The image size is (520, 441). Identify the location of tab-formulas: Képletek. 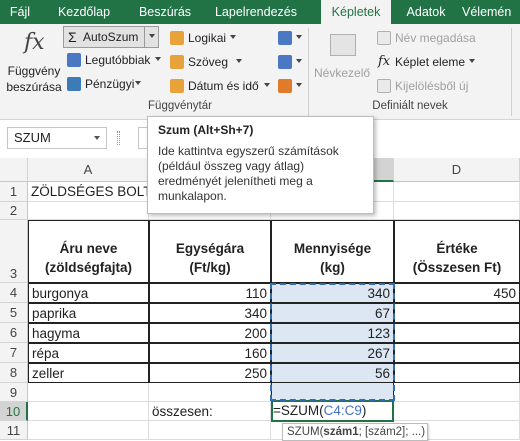
(356, 12).